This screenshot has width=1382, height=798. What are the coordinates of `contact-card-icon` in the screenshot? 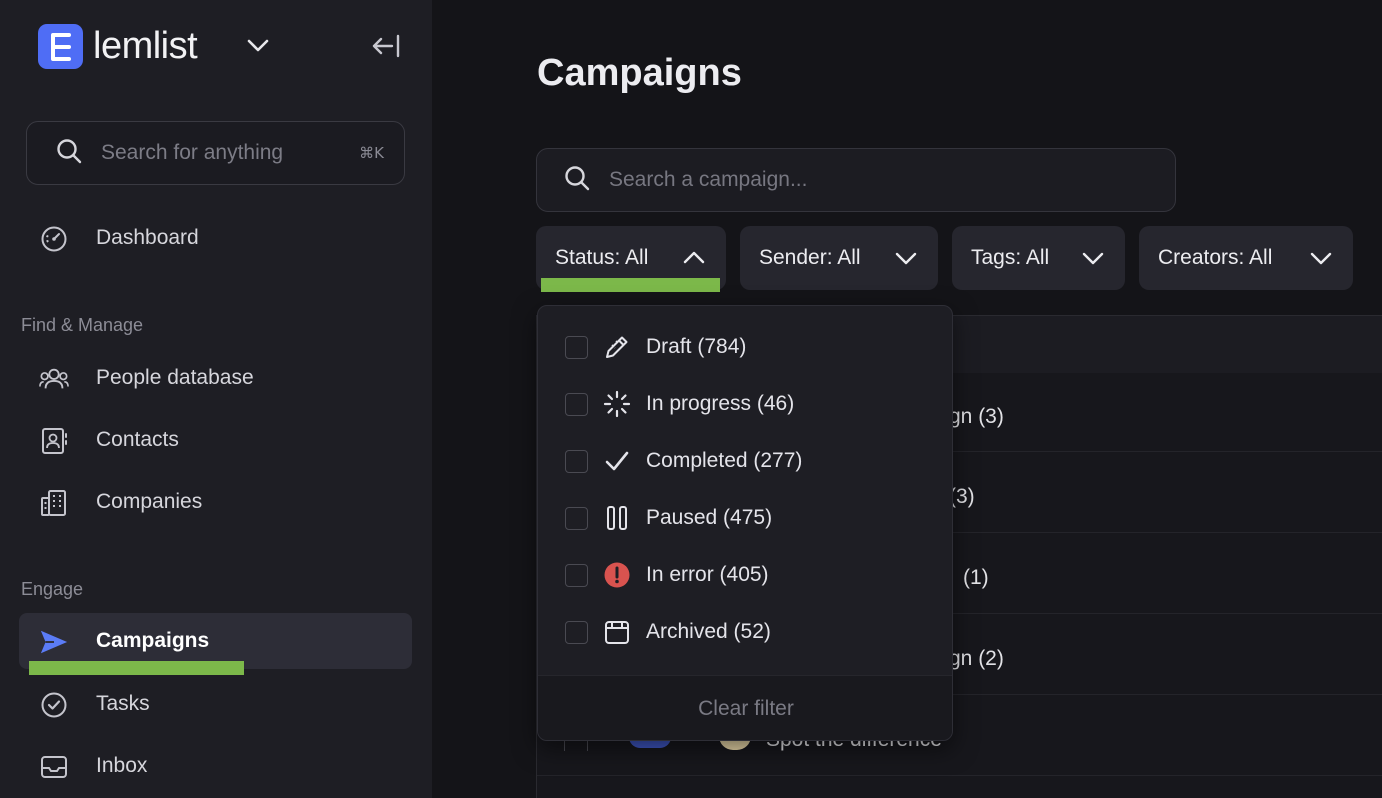 It's located at (54, 441).